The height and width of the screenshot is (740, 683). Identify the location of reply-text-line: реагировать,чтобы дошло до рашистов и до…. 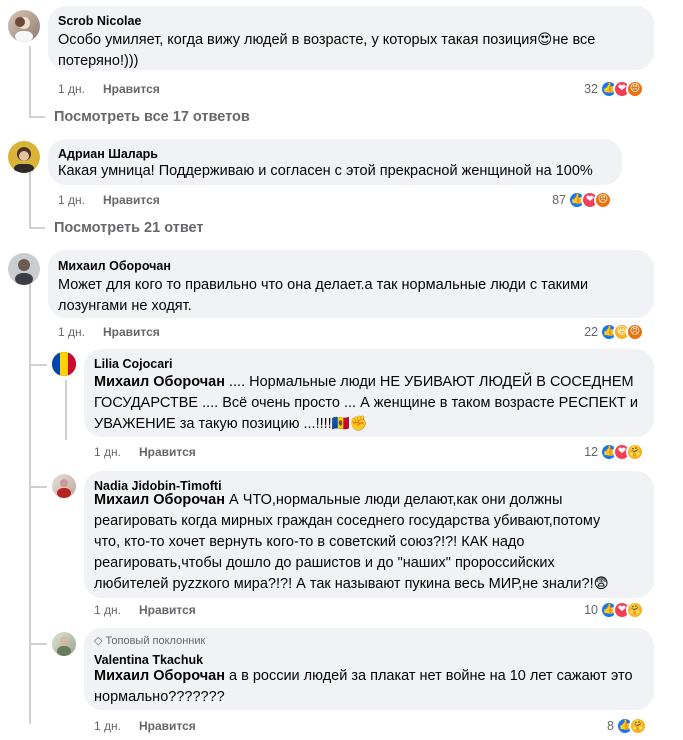
(324, 563).